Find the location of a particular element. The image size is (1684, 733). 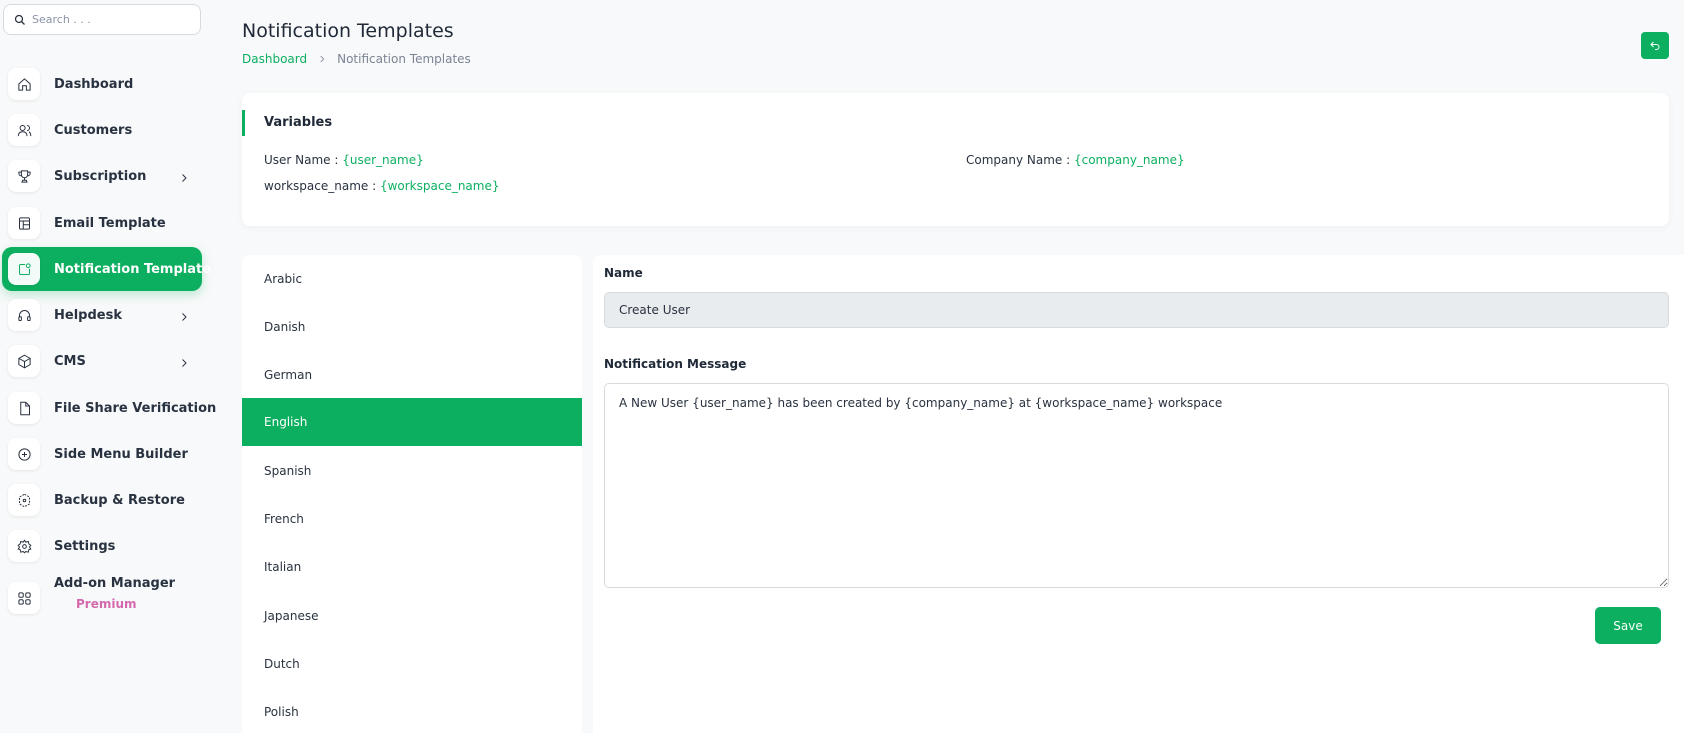

sidebar-item-customers: Customers is located at coordinates (102, 130).